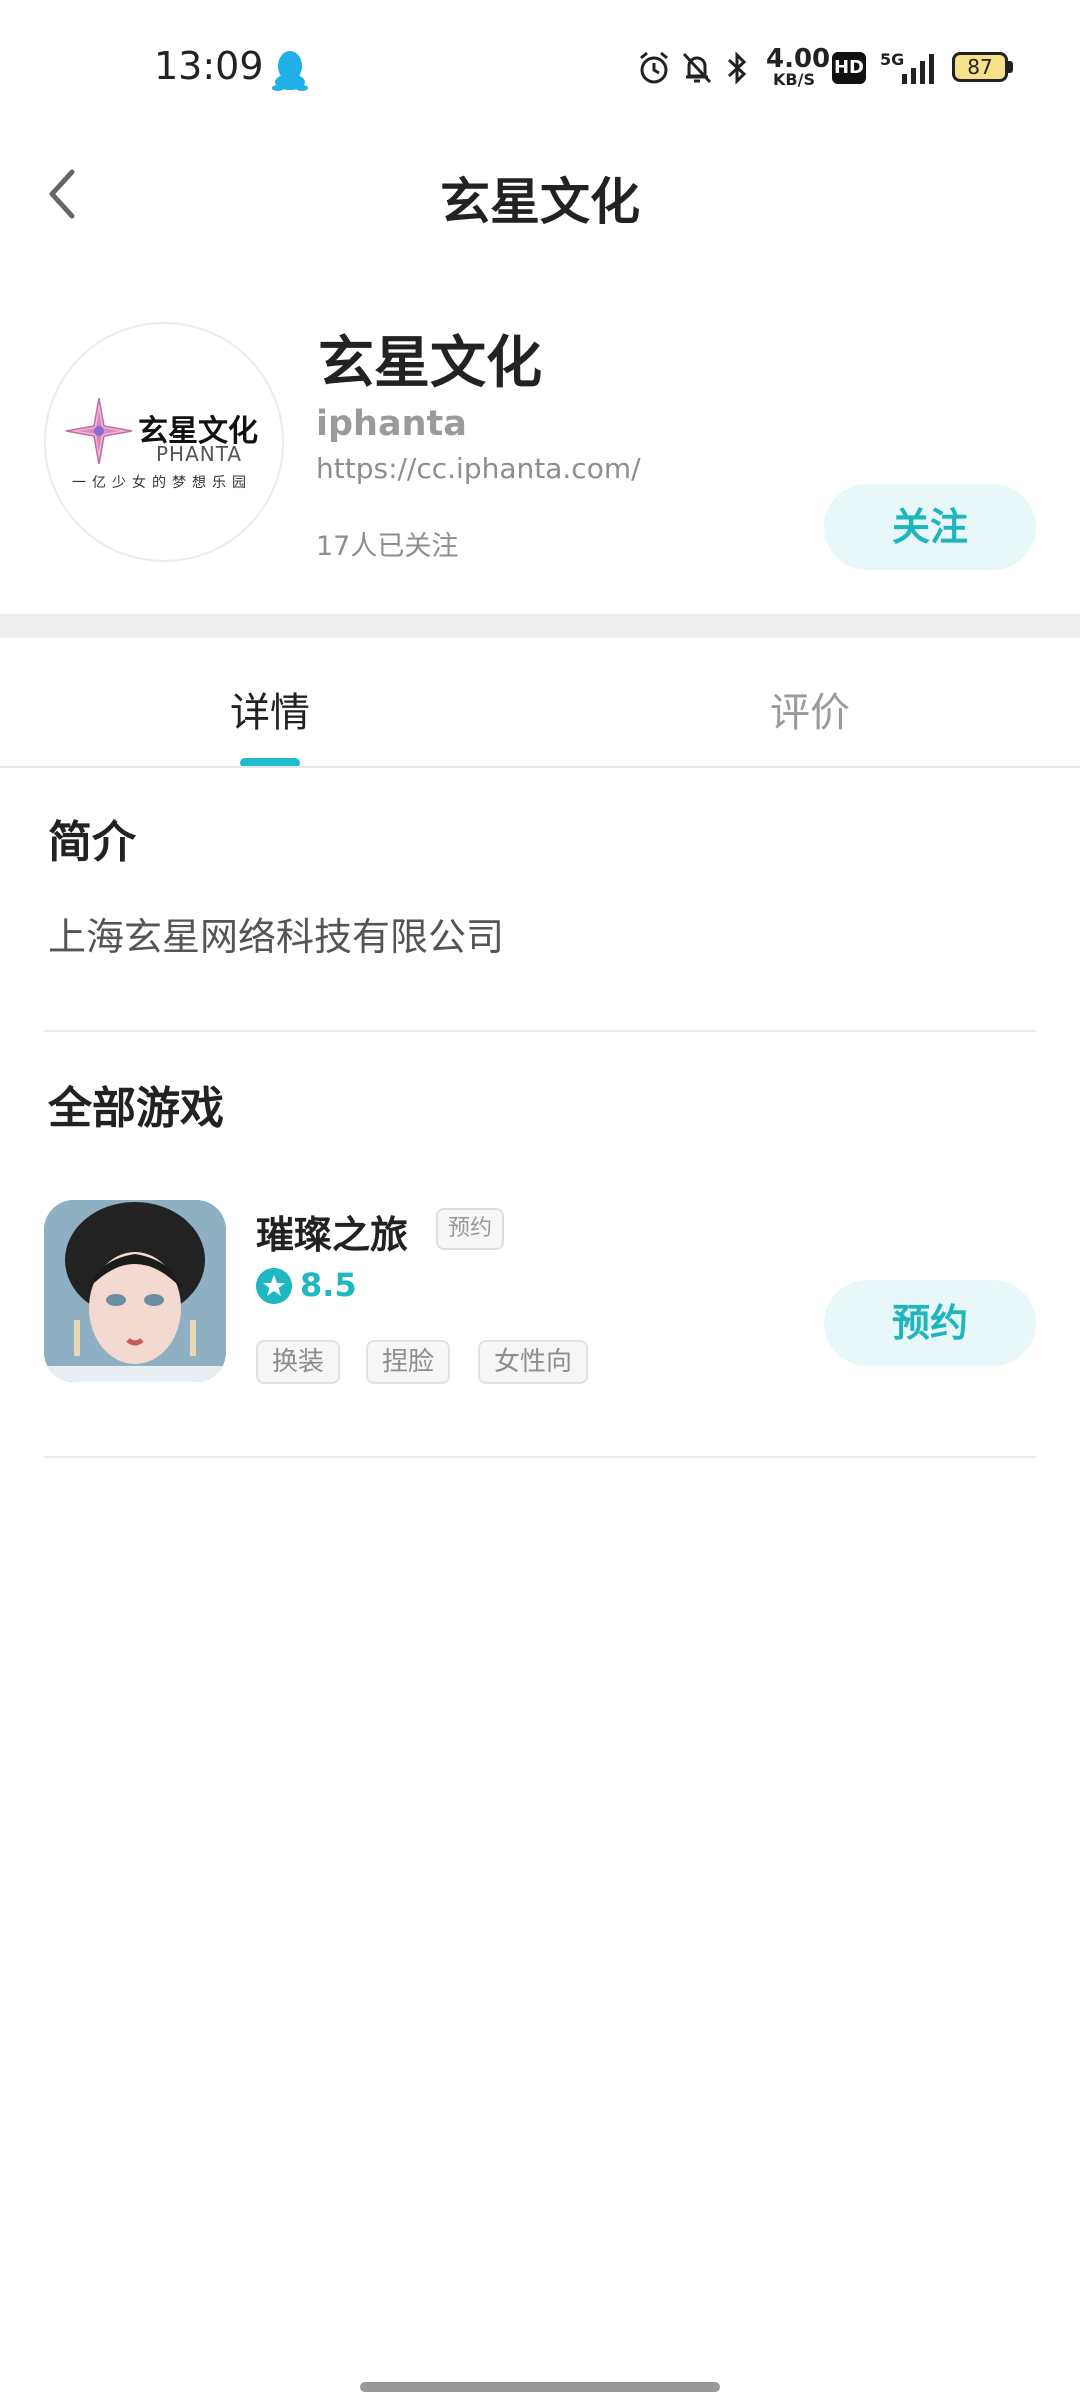  I want to click on company-name: 玄星文化, so click(430, 363).